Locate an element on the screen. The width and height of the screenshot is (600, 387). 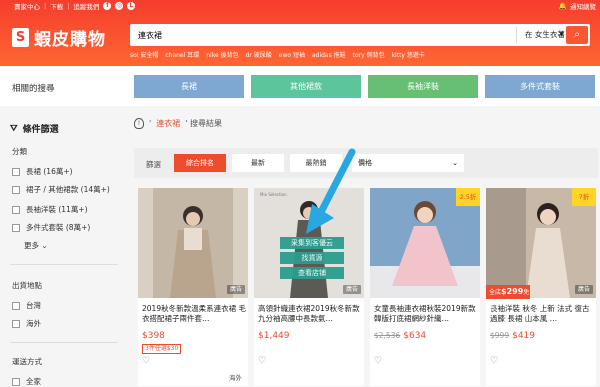
ship-from-text: 海外 is located at coordinates (33, 323).